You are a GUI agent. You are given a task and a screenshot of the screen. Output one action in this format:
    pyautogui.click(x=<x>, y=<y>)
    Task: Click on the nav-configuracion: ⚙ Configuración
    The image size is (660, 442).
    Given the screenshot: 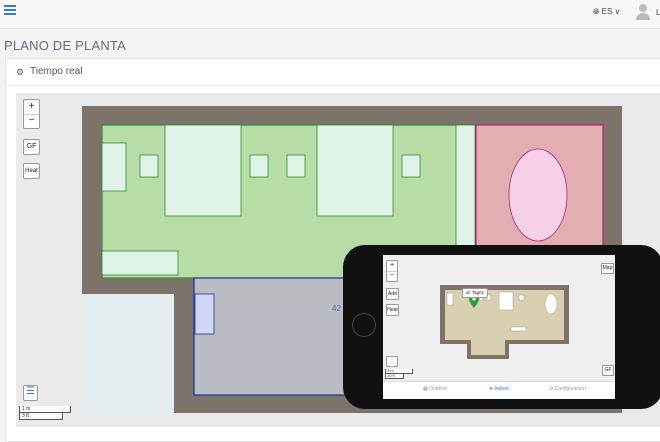 What is the action you would take?
    pyautogui.click(x=567, y=389)
    